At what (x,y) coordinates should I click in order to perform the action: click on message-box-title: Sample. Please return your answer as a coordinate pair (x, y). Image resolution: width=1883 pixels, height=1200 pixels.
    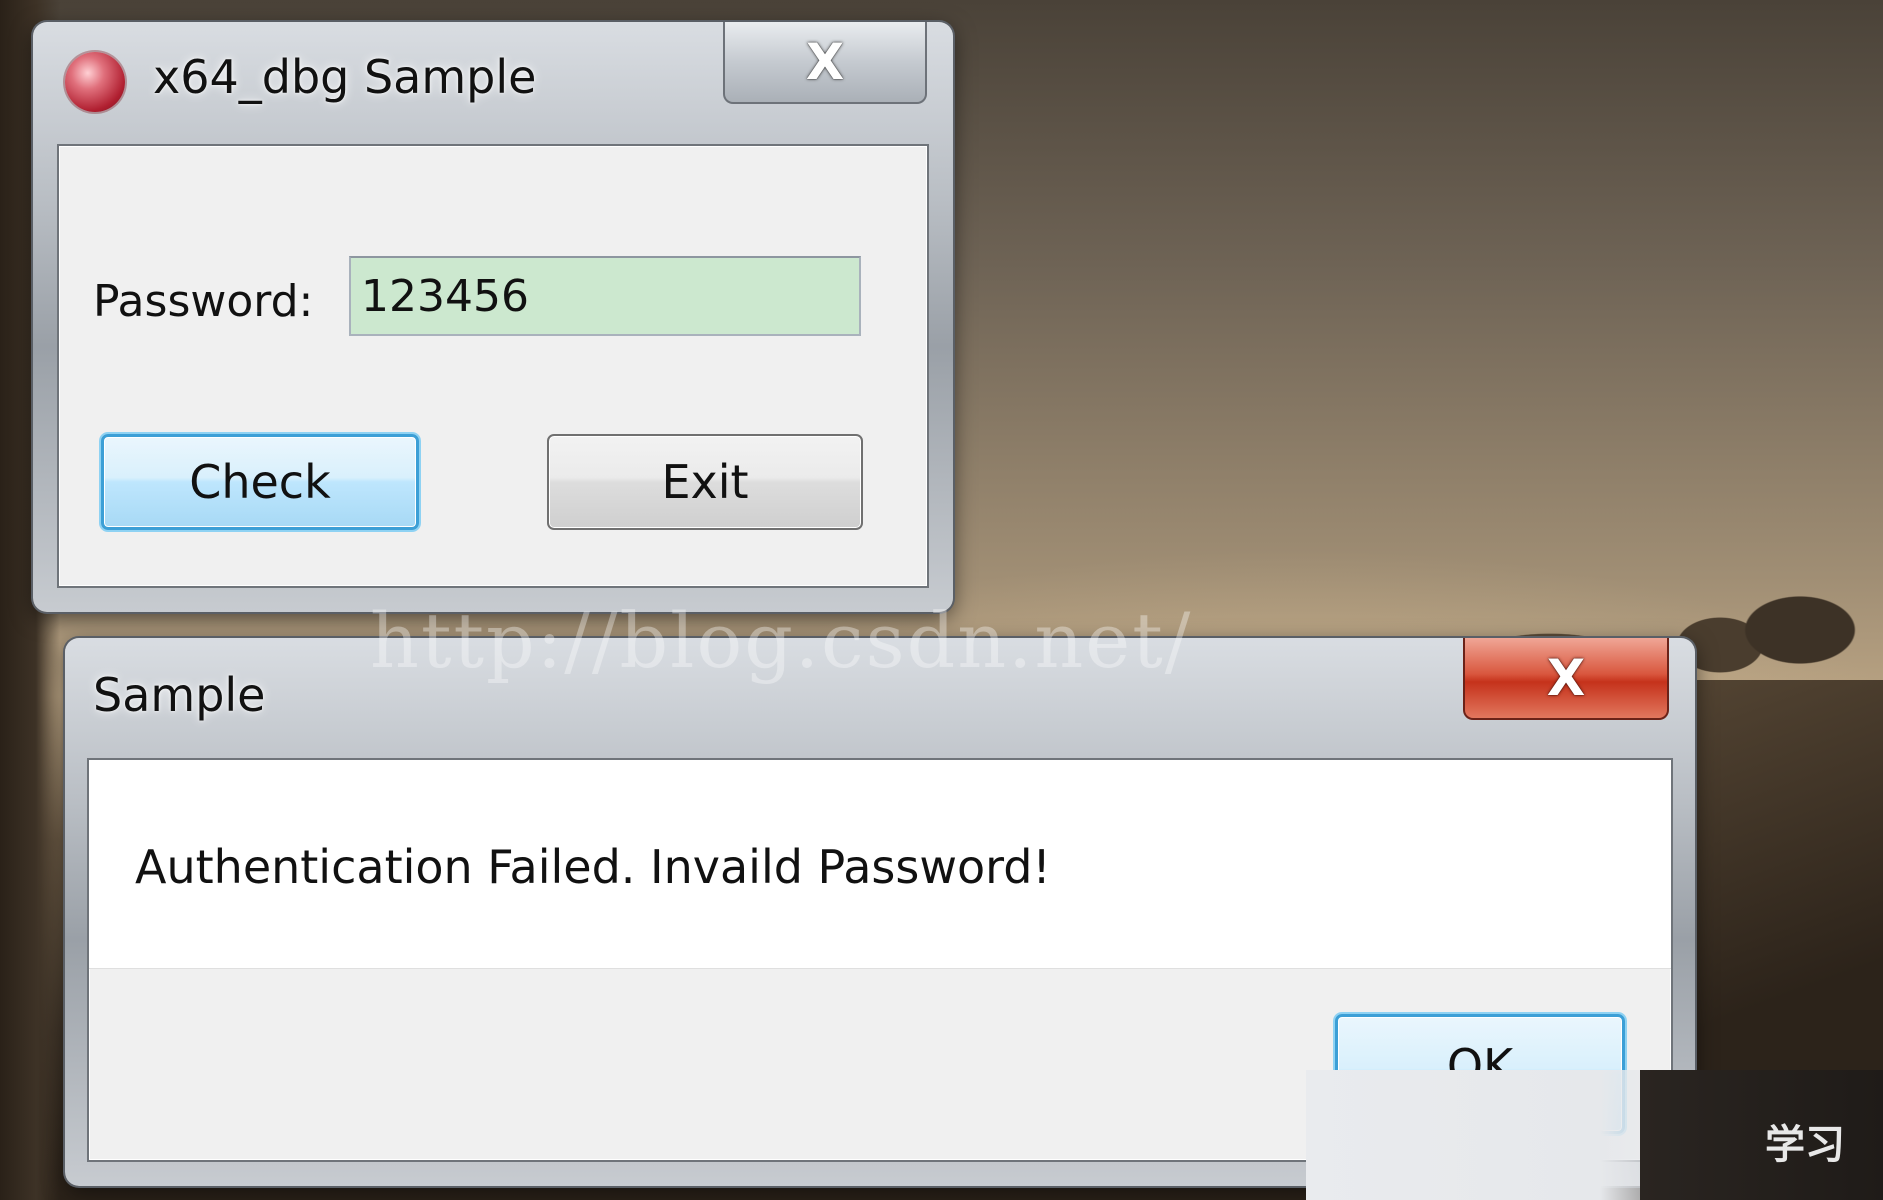
    Looking at the image, I should click on (179, 695).